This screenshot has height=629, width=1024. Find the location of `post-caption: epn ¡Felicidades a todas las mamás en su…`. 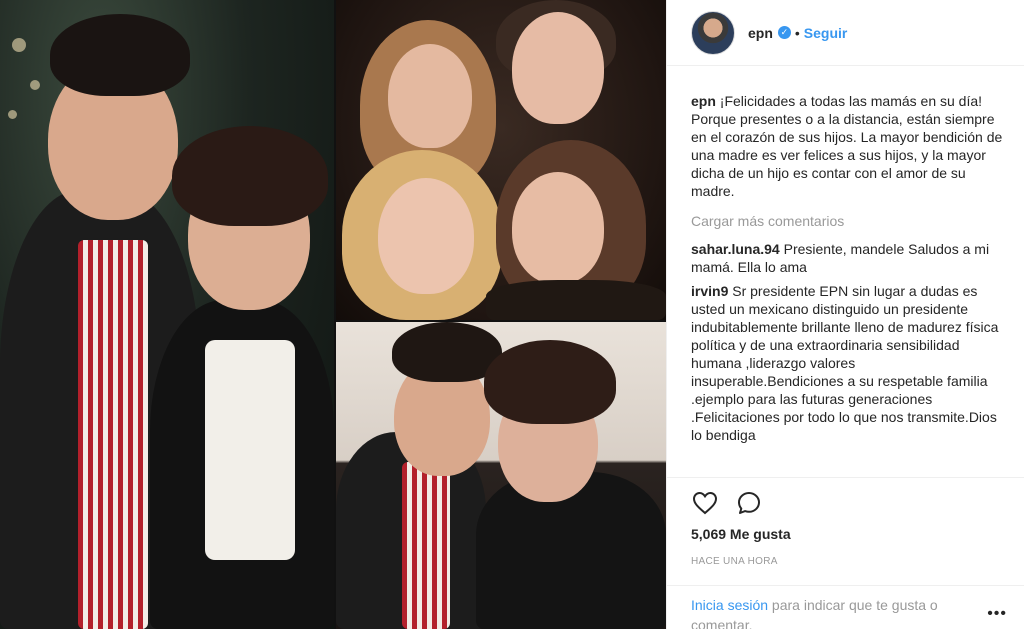

post-caption: epn ¡Felicidades a todas las mamás en su… is located at coordinates (850, 146).